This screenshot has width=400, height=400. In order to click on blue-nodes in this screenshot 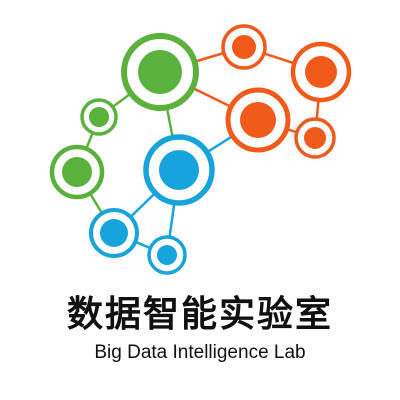, I will do `click(152, 204)`.